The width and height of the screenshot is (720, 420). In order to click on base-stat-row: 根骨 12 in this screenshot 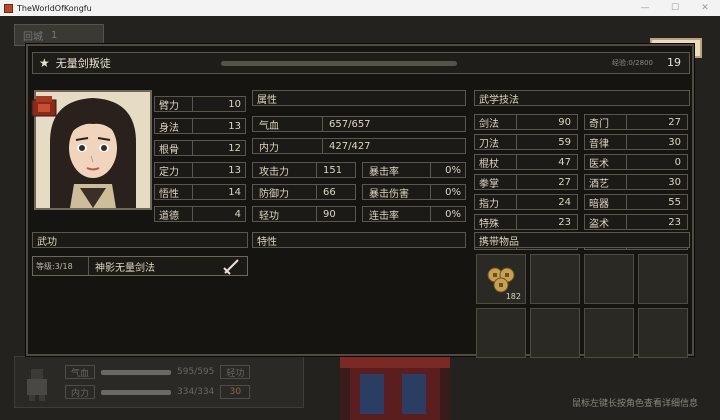, I will do `click(200, 148)`.